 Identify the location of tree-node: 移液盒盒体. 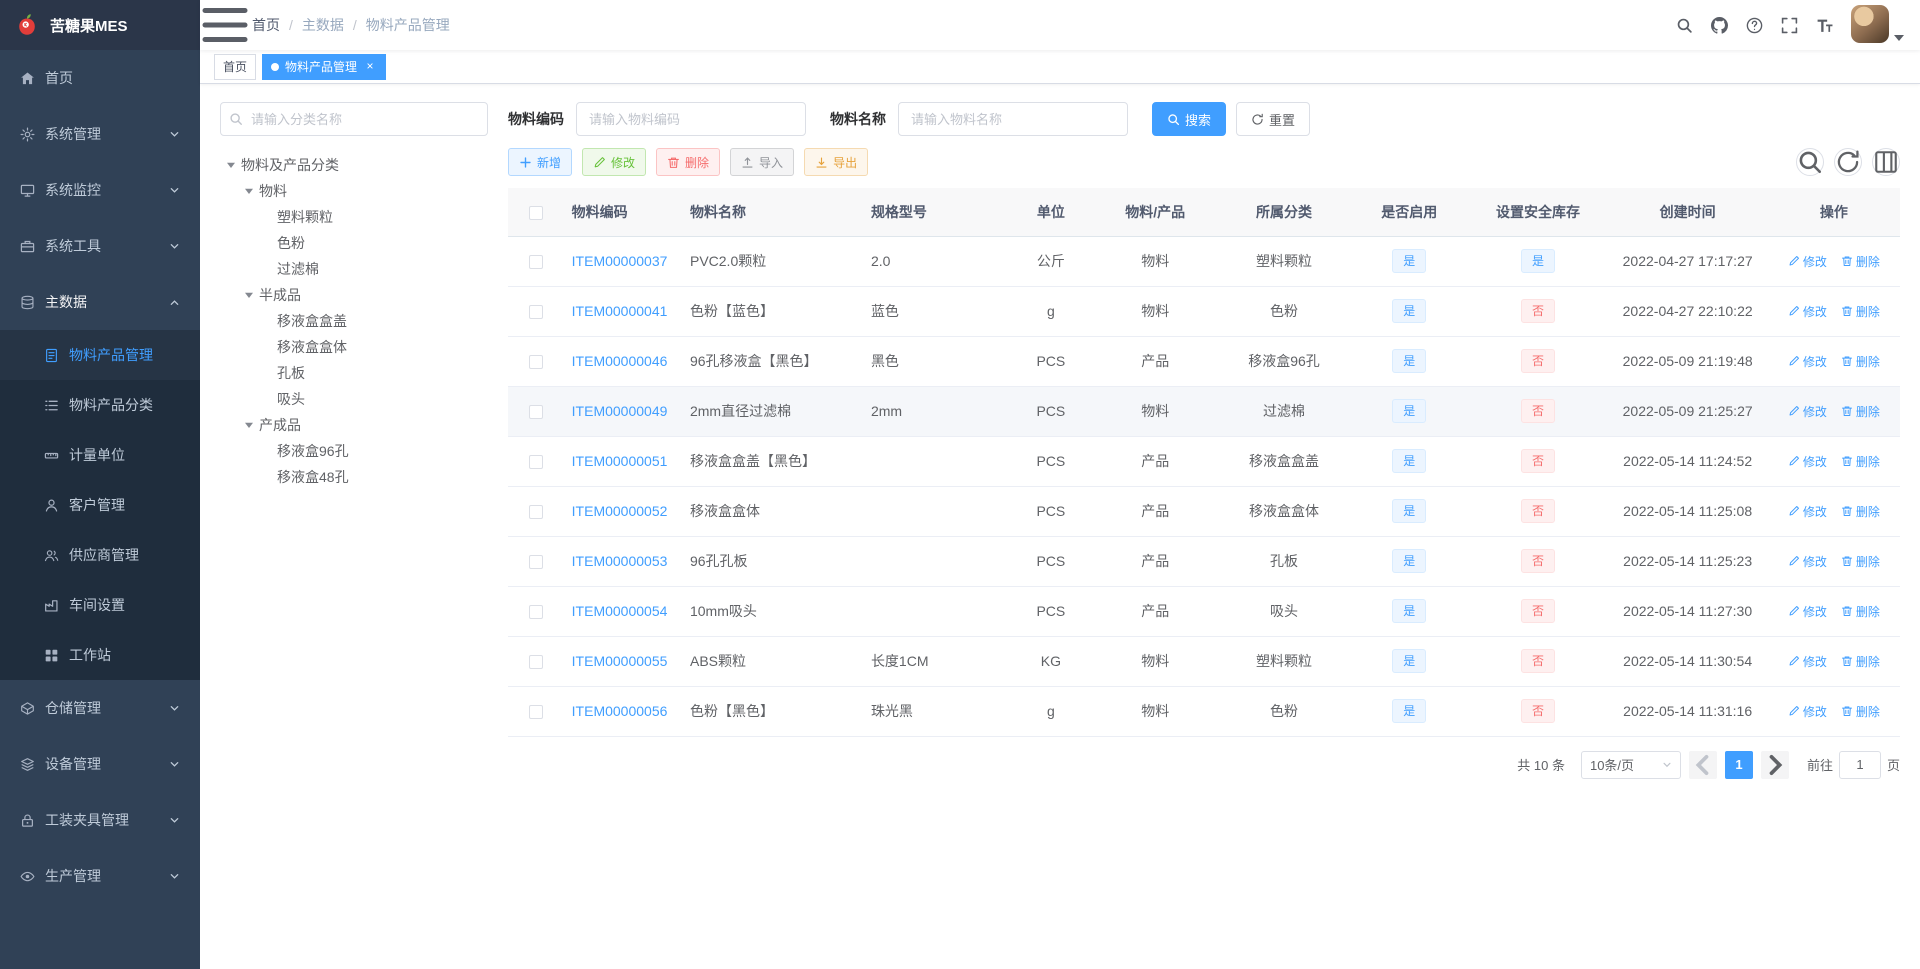
(354, 347).